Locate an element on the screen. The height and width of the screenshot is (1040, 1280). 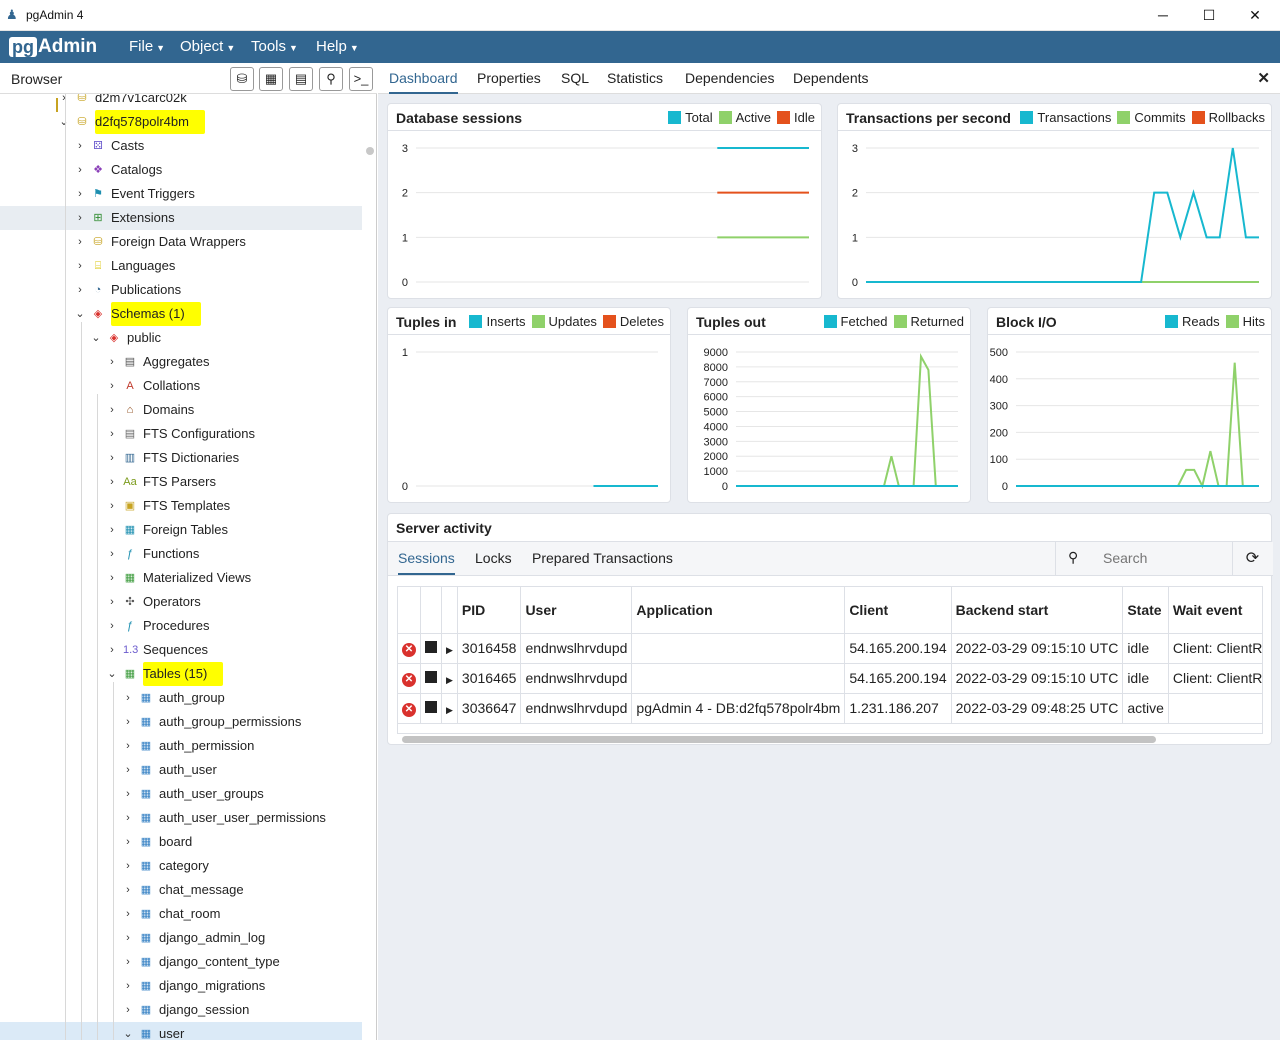
terminal-icon: >_ is located at coordinates (361, 79).